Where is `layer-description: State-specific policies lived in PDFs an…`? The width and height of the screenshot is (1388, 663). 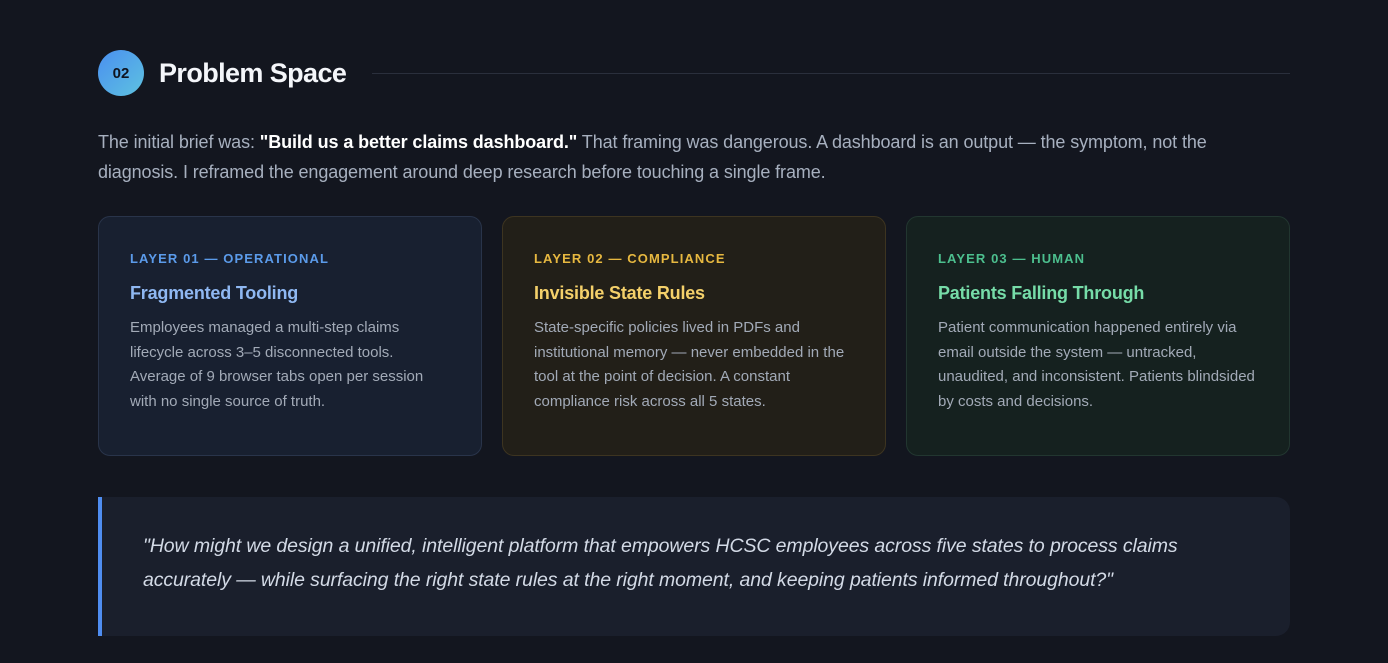 layer-description: State-specific policies lived in PDFs an… is located at coordinates (689, 364).